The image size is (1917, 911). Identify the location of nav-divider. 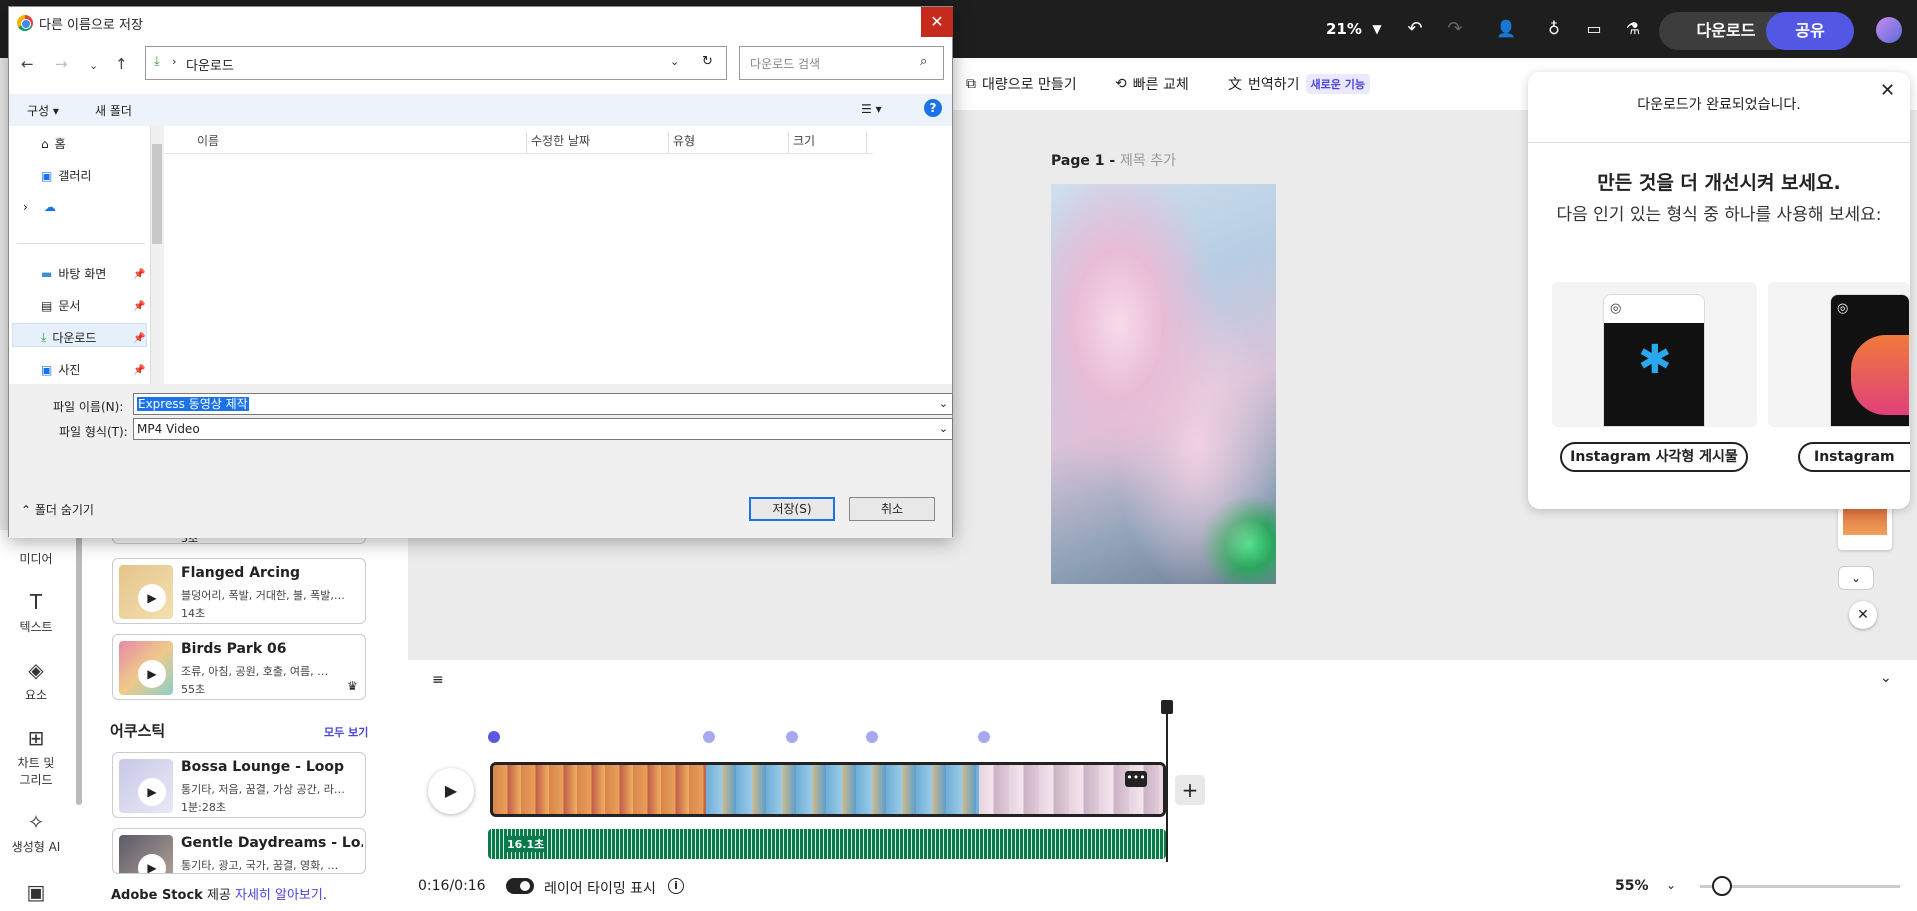
(81, 243).